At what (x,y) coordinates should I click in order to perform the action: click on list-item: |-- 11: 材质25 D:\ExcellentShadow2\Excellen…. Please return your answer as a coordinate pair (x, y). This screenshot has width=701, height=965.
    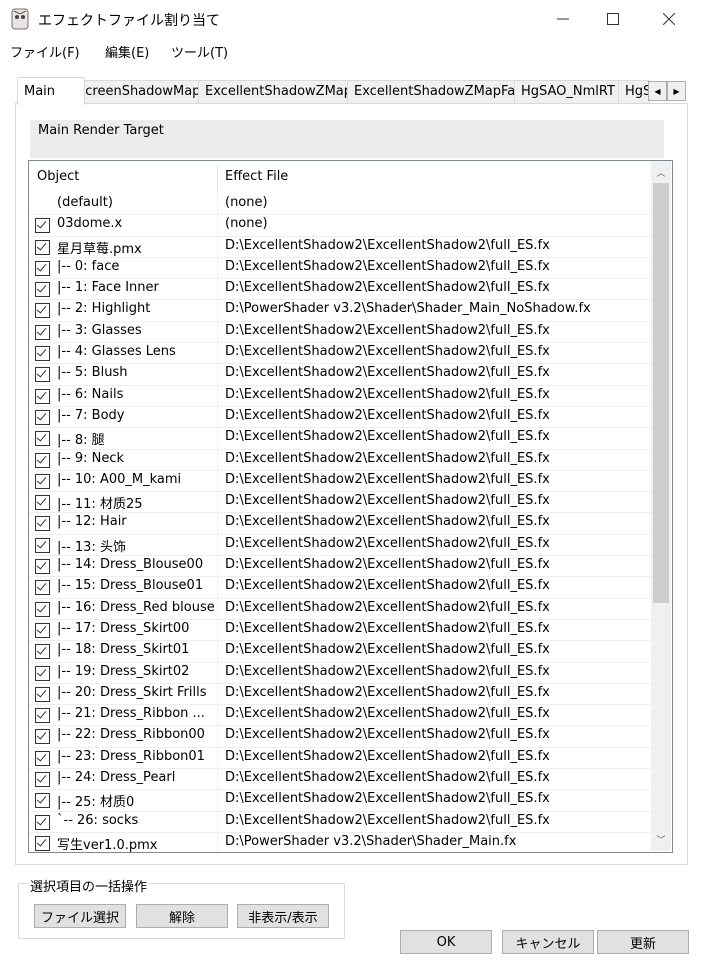
    Looking at the image, I should click on (340, 503).